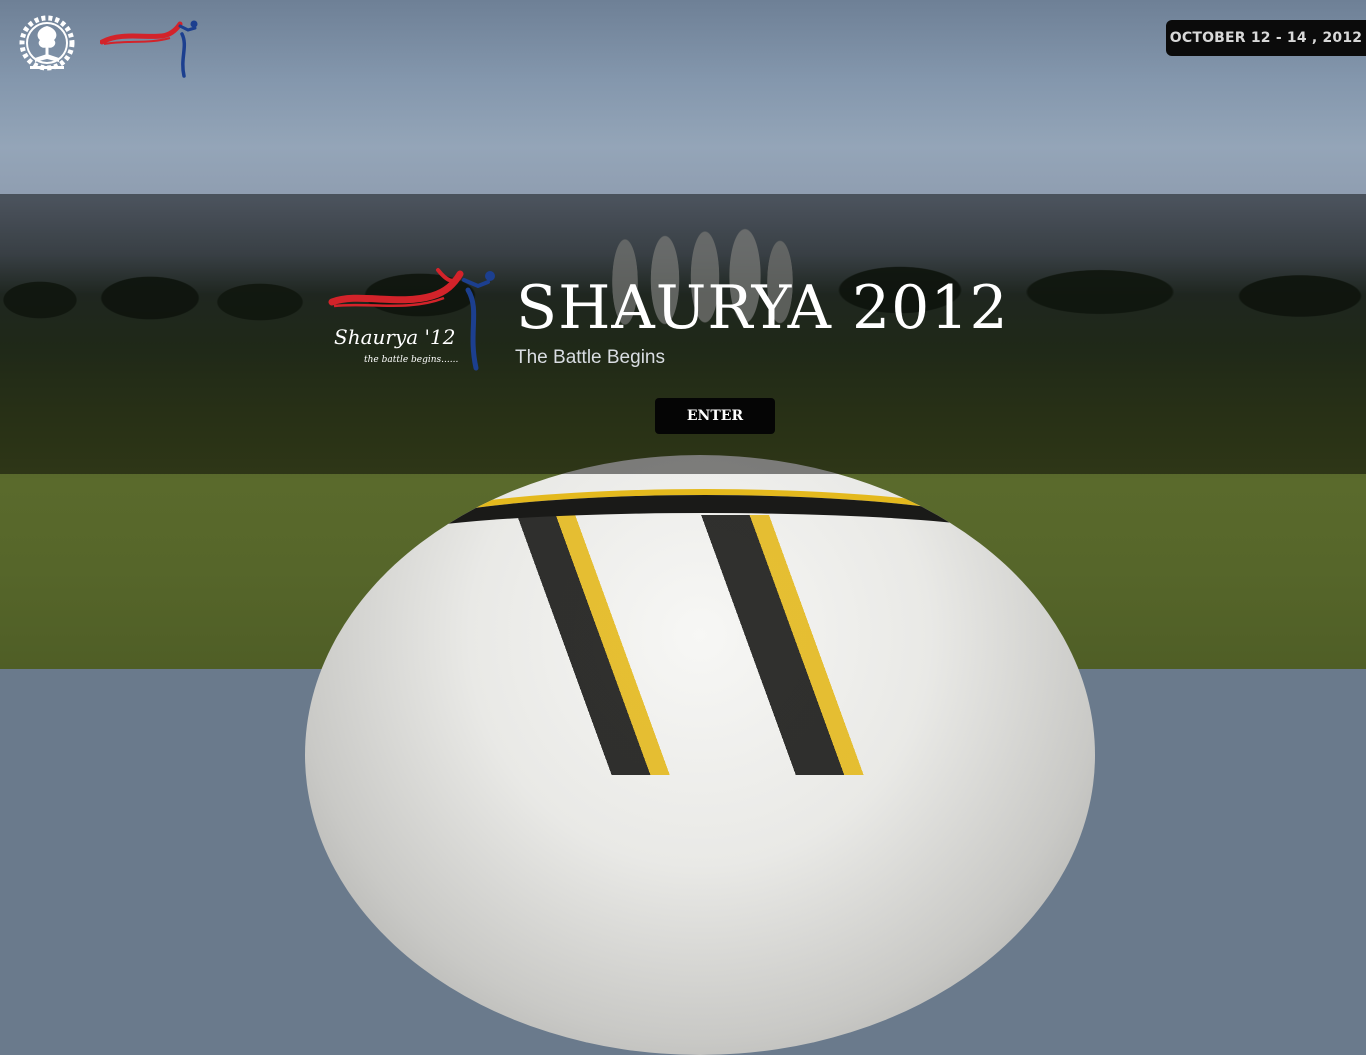 The width and height of the screenshot is (1366, 1055). What do you see at coordinates (762, 308) in the screenshot?
I see `page-title: SHAURYA 2012` at bounding box center [762, 308].